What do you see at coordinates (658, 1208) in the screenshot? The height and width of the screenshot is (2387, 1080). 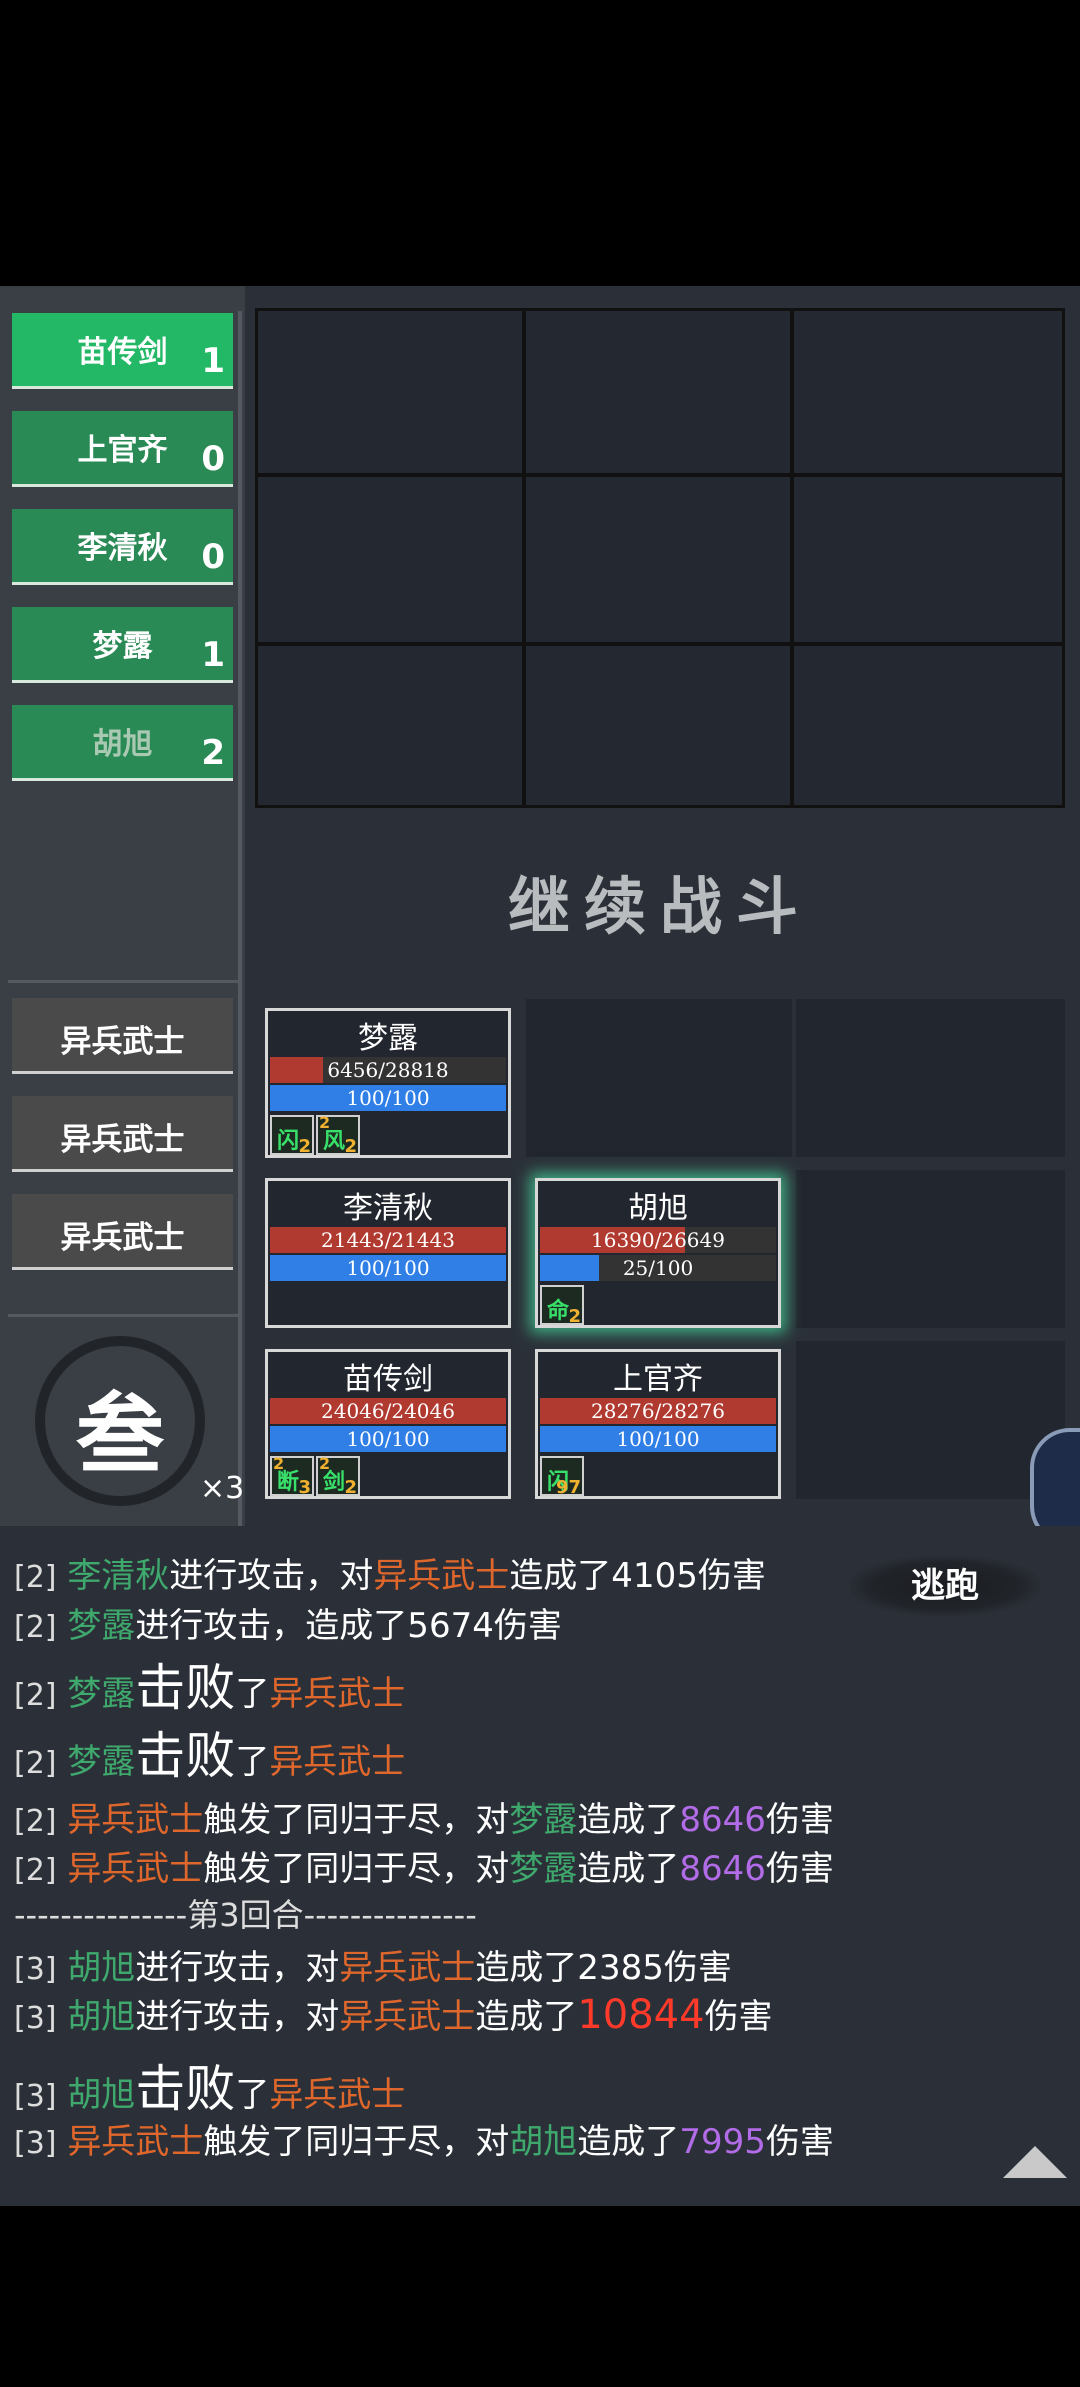 I see `unit-name: 胡旭` at bounding box center [658, 1208].